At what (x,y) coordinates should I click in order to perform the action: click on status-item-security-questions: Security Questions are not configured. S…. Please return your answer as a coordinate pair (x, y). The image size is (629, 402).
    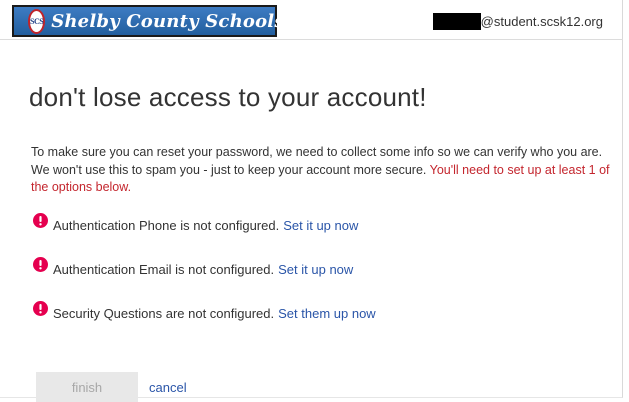
    Looking at the image, I should click on (204, 311).